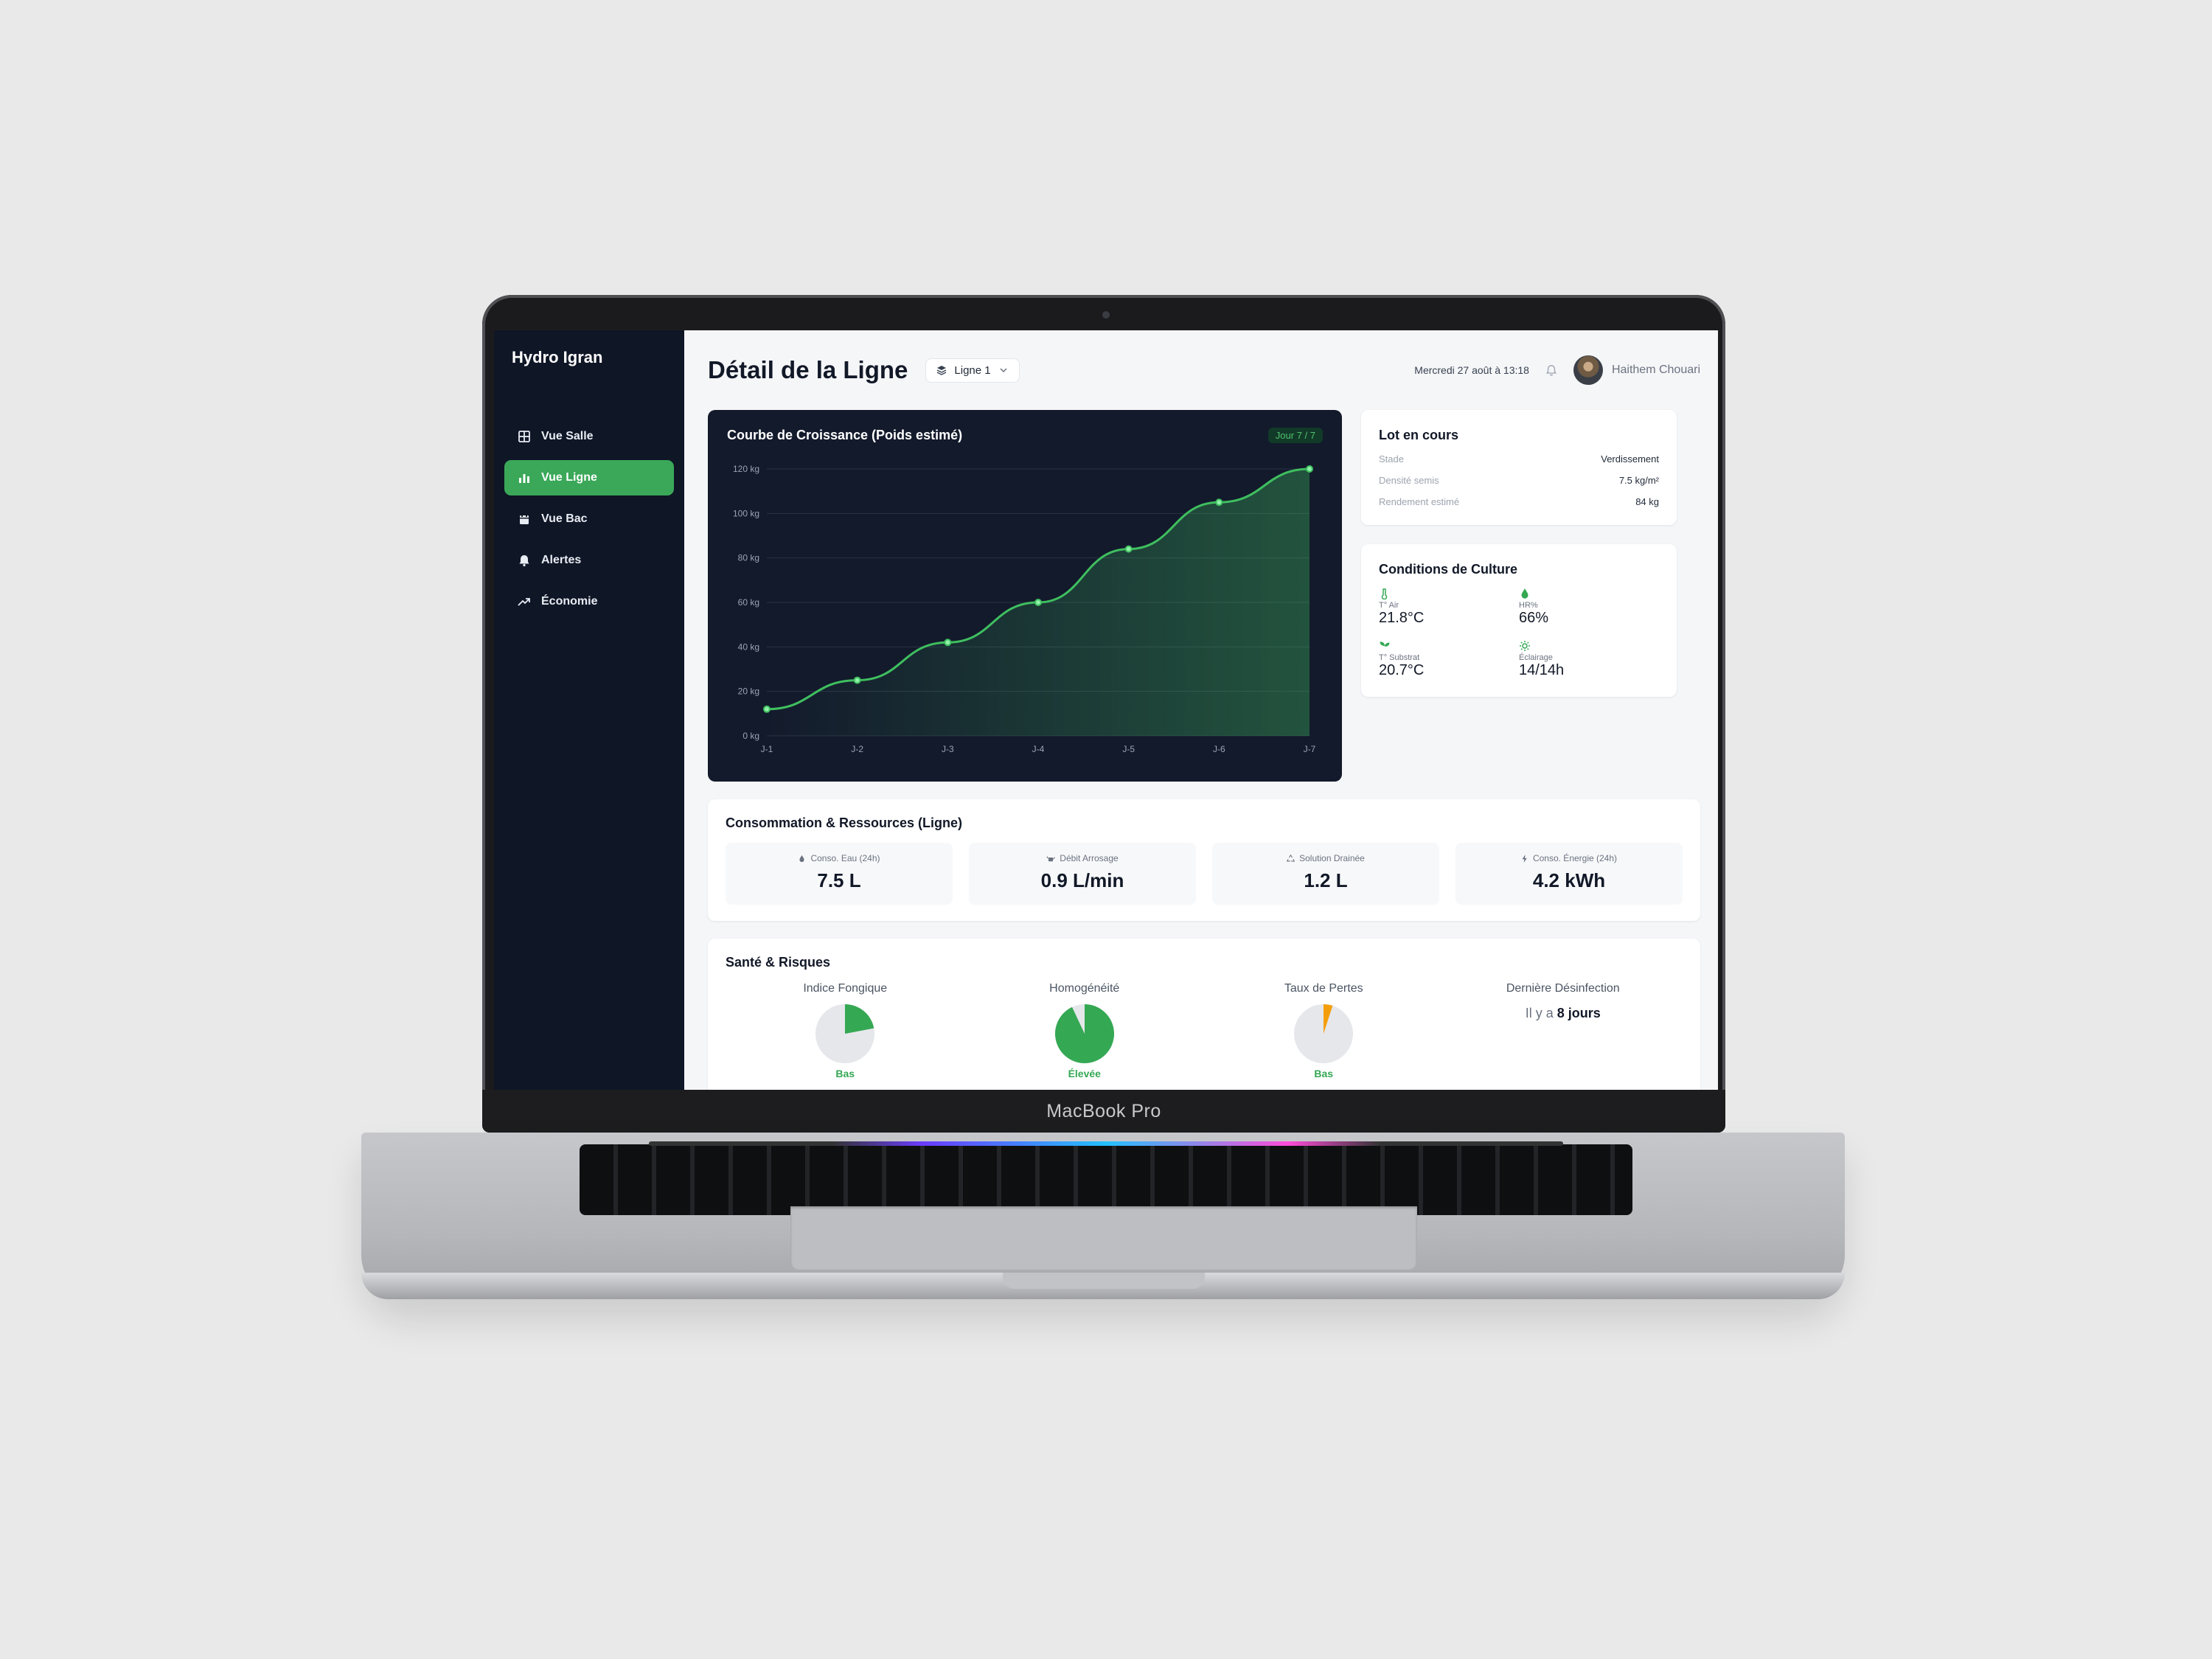 This screenshot has width=2212, height=1659. What do you see at coordinates (1389, 605) in the screenshot?
I see `condition-label: T° Air` at bounding box center [1389, 605].